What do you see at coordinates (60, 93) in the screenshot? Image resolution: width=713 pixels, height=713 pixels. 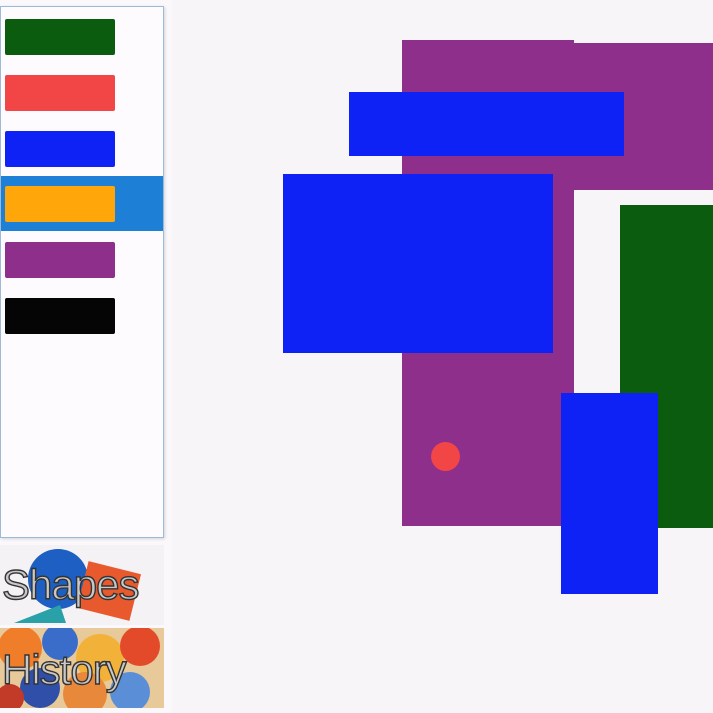 I see `color-swatch-red` at bounding box center [60, 93].